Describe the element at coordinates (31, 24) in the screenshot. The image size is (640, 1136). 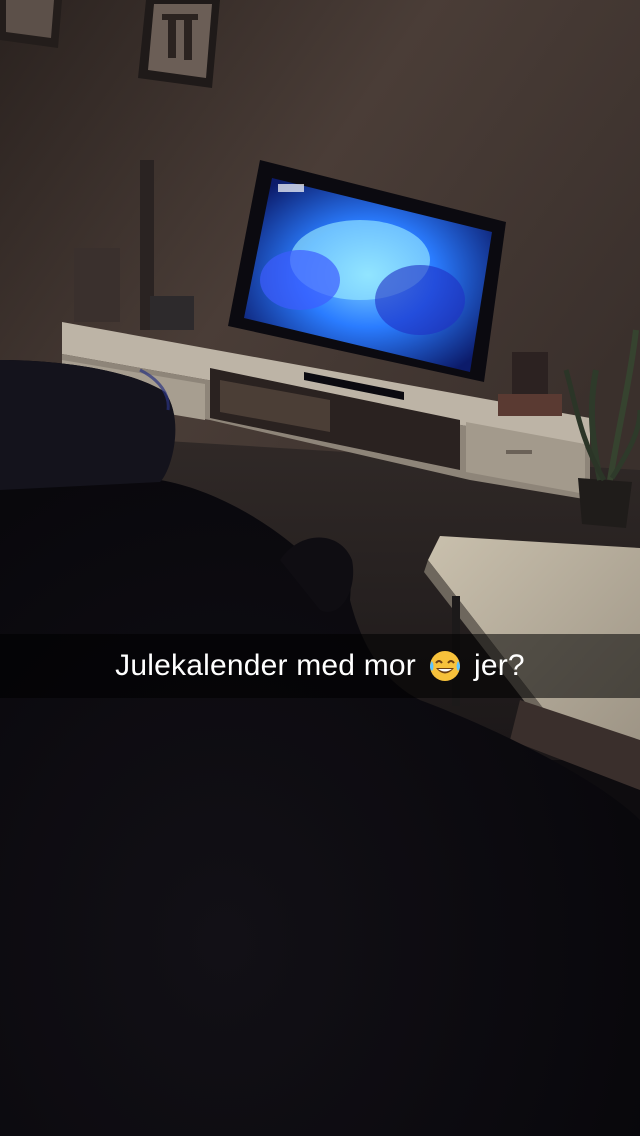
I see `picture-frame-left` at that location.